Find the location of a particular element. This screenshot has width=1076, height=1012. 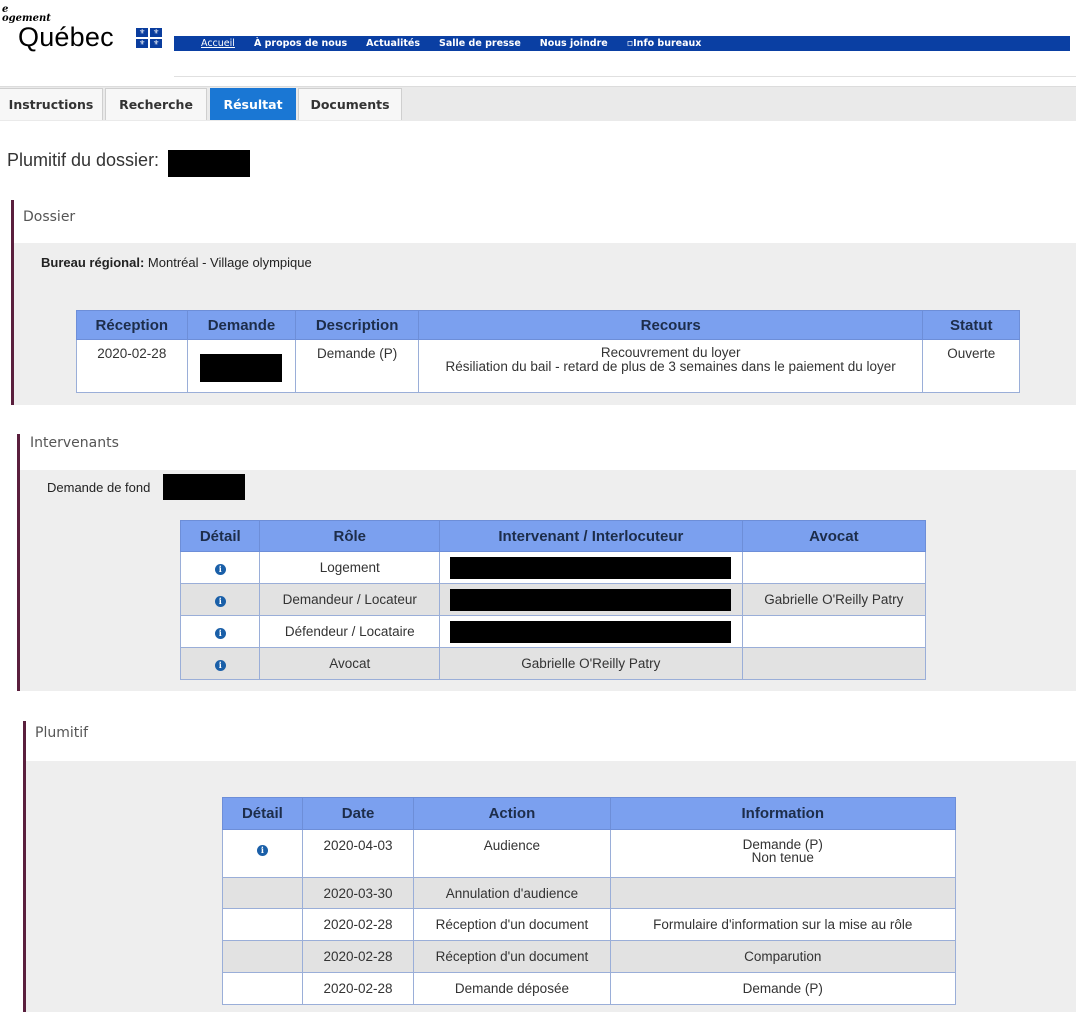

redacted-demande-number is located at coordinates (241, 367).